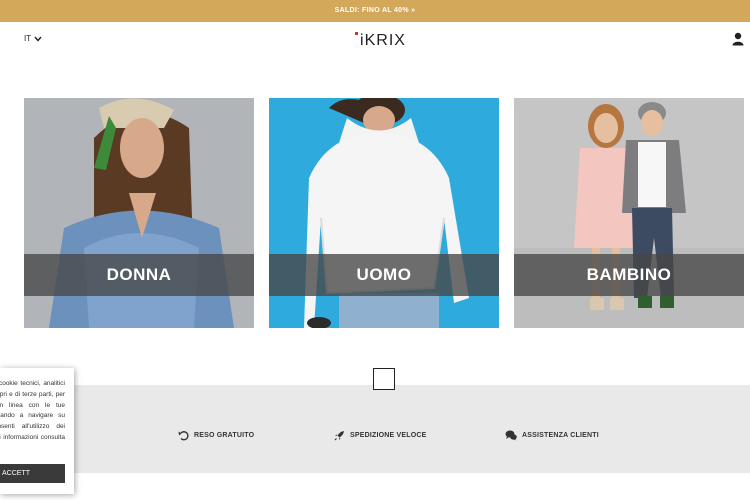 The width and height of the screenshot is (750, 500). What do you see at coordinates (384, 213) in the screenshot?
I see `category-card-uomo: UOMO` at bounding box center [384, 213].